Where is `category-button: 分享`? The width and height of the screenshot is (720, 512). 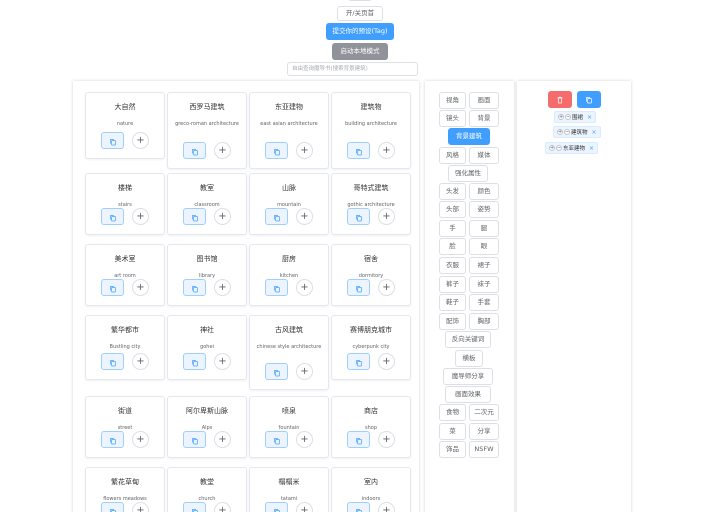 category-button: 分享 is located at coordinates (484, 431).